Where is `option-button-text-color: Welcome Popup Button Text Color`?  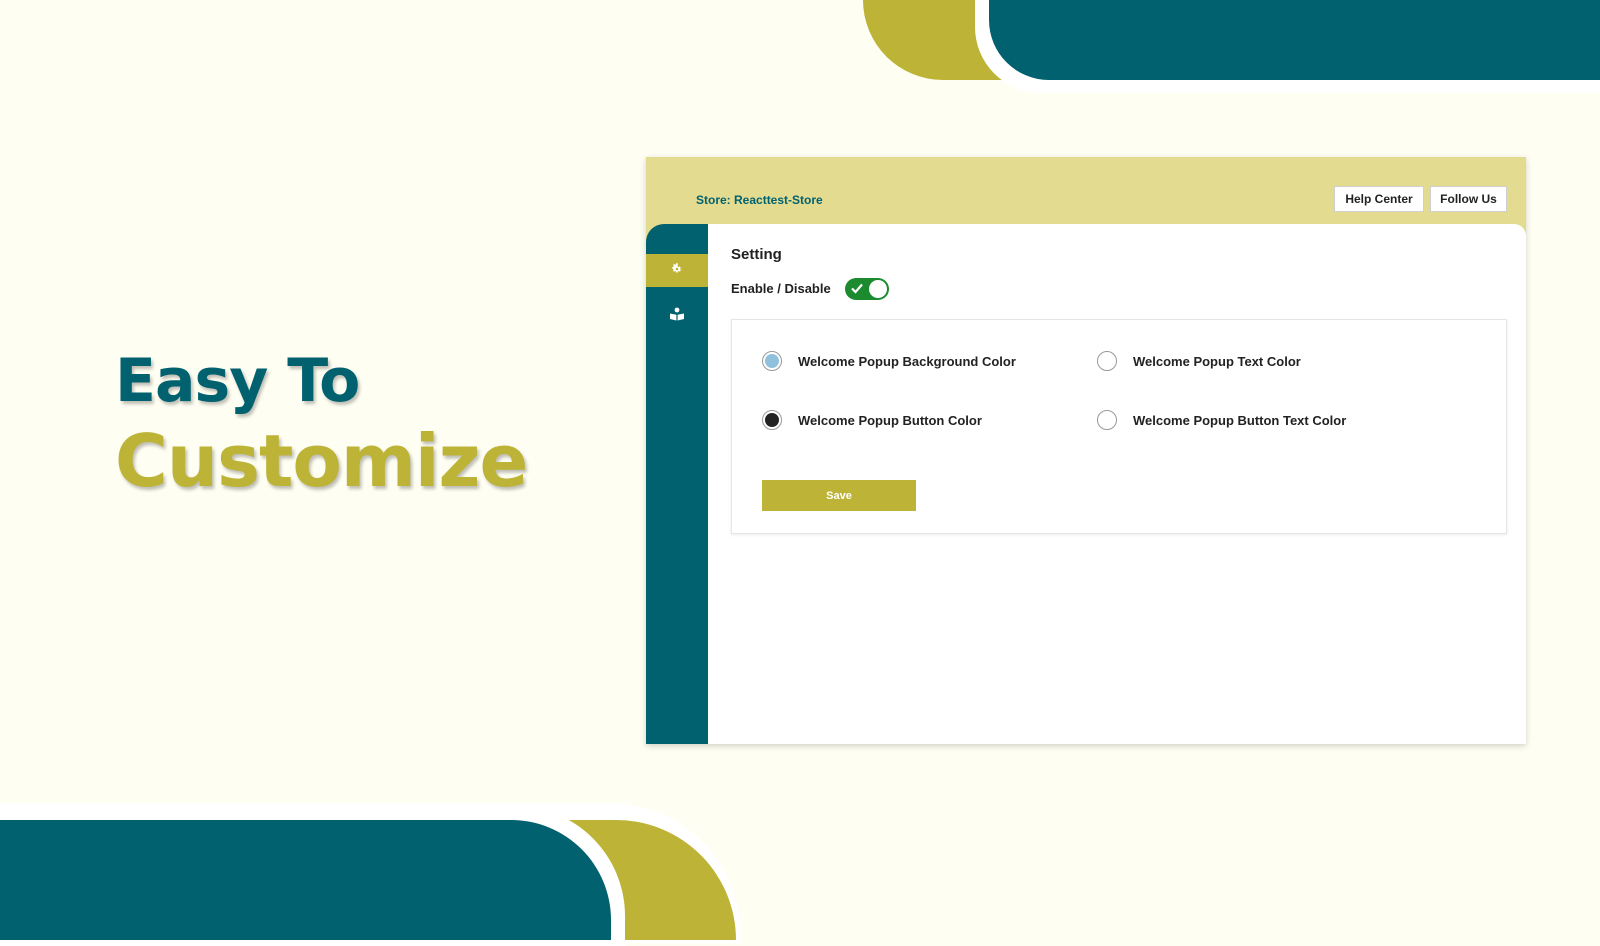
option-button-text-color: Welcome Popup Button Text Color is located at coordinates (1221, 420).